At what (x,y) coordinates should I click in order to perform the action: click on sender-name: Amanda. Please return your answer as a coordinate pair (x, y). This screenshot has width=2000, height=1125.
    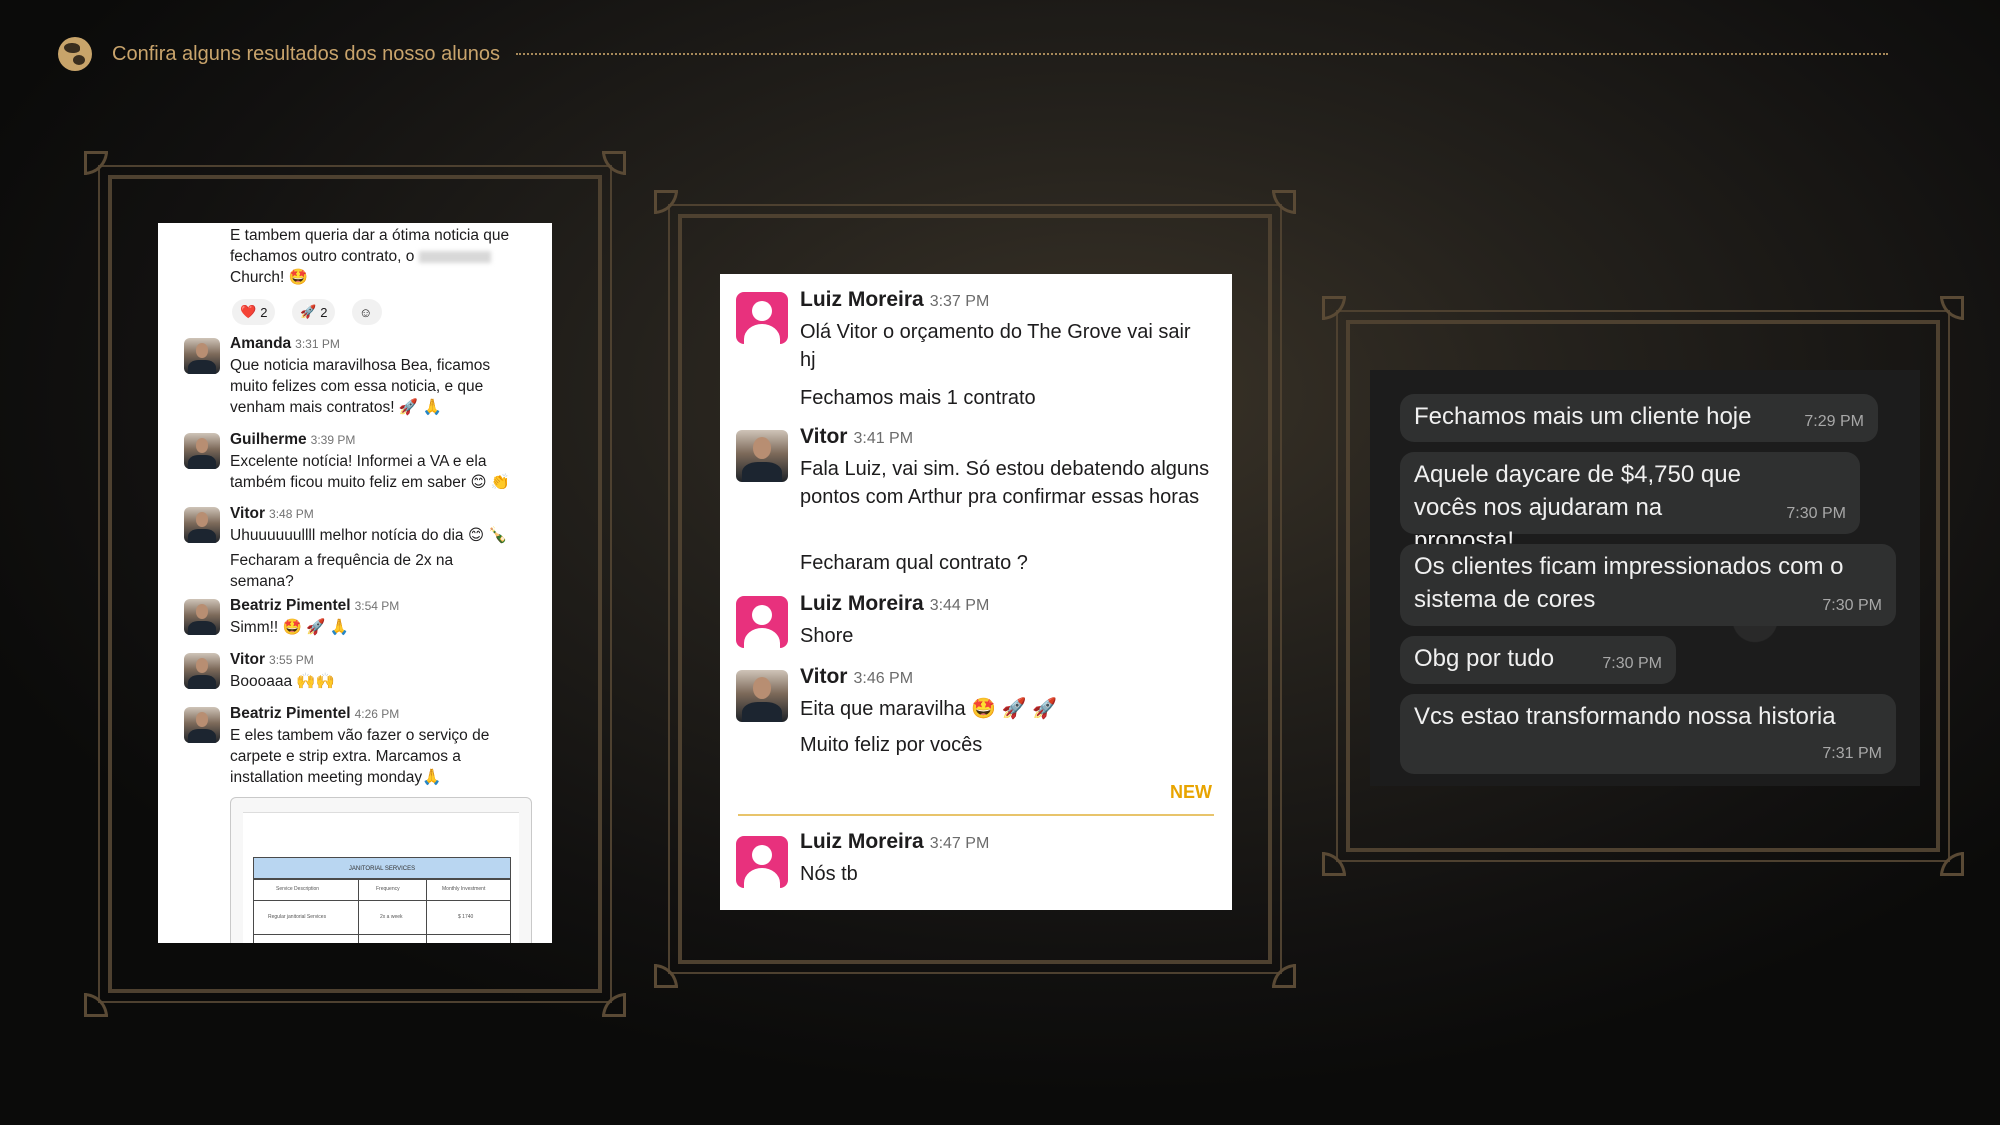
    Looking at the image, I should click on (260, 343).